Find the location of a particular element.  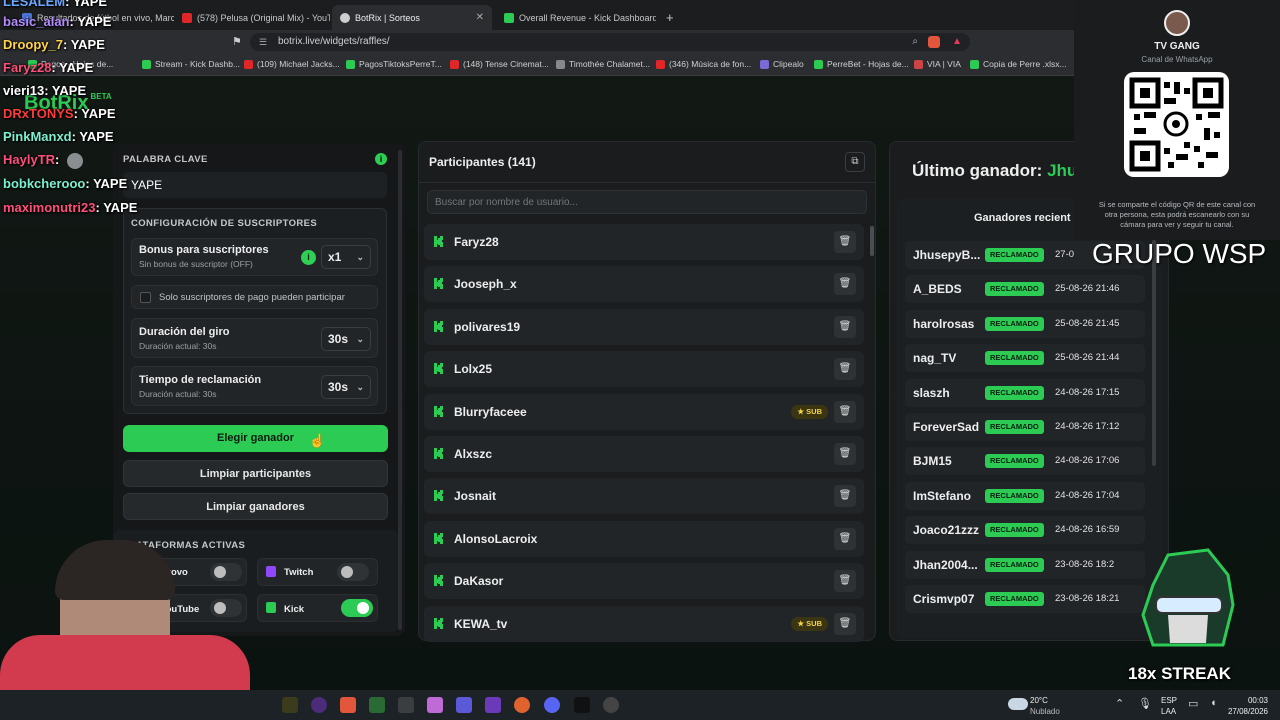

bonus-info-icon: i is located at coordinates (308, 257).